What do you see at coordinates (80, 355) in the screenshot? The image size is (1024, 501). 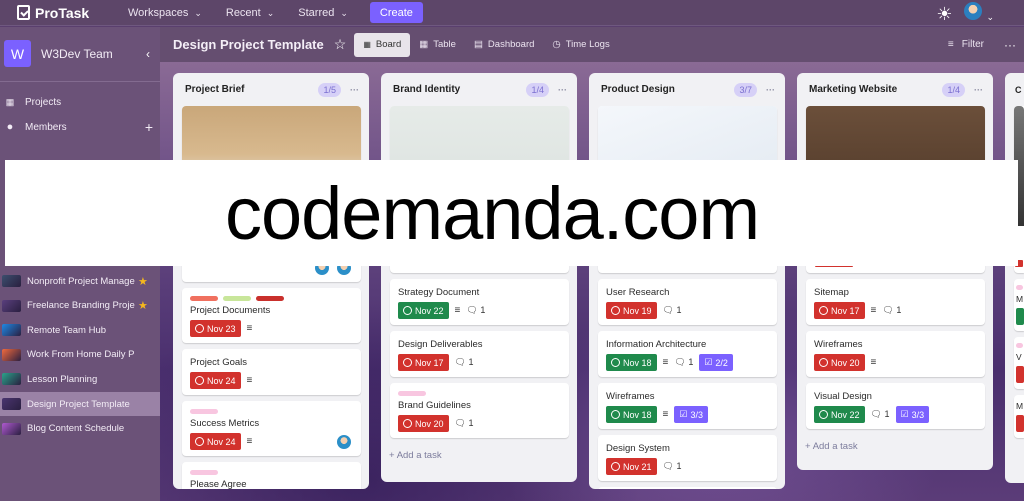 I see `sidebar-board-item: Work From Home Daily Planner` at bounding box center [80, 355].